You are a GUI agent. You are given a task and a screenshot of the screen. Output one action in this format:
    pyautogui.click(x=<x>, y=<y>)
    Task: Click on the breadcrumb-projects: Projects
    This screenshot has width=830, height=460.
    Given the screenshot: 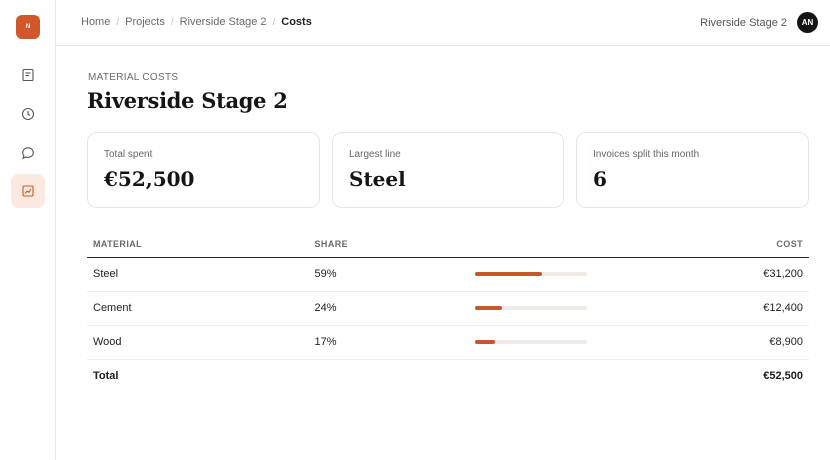 What is the action you would take?
    pyautogui.click(x=145, y=22)
    